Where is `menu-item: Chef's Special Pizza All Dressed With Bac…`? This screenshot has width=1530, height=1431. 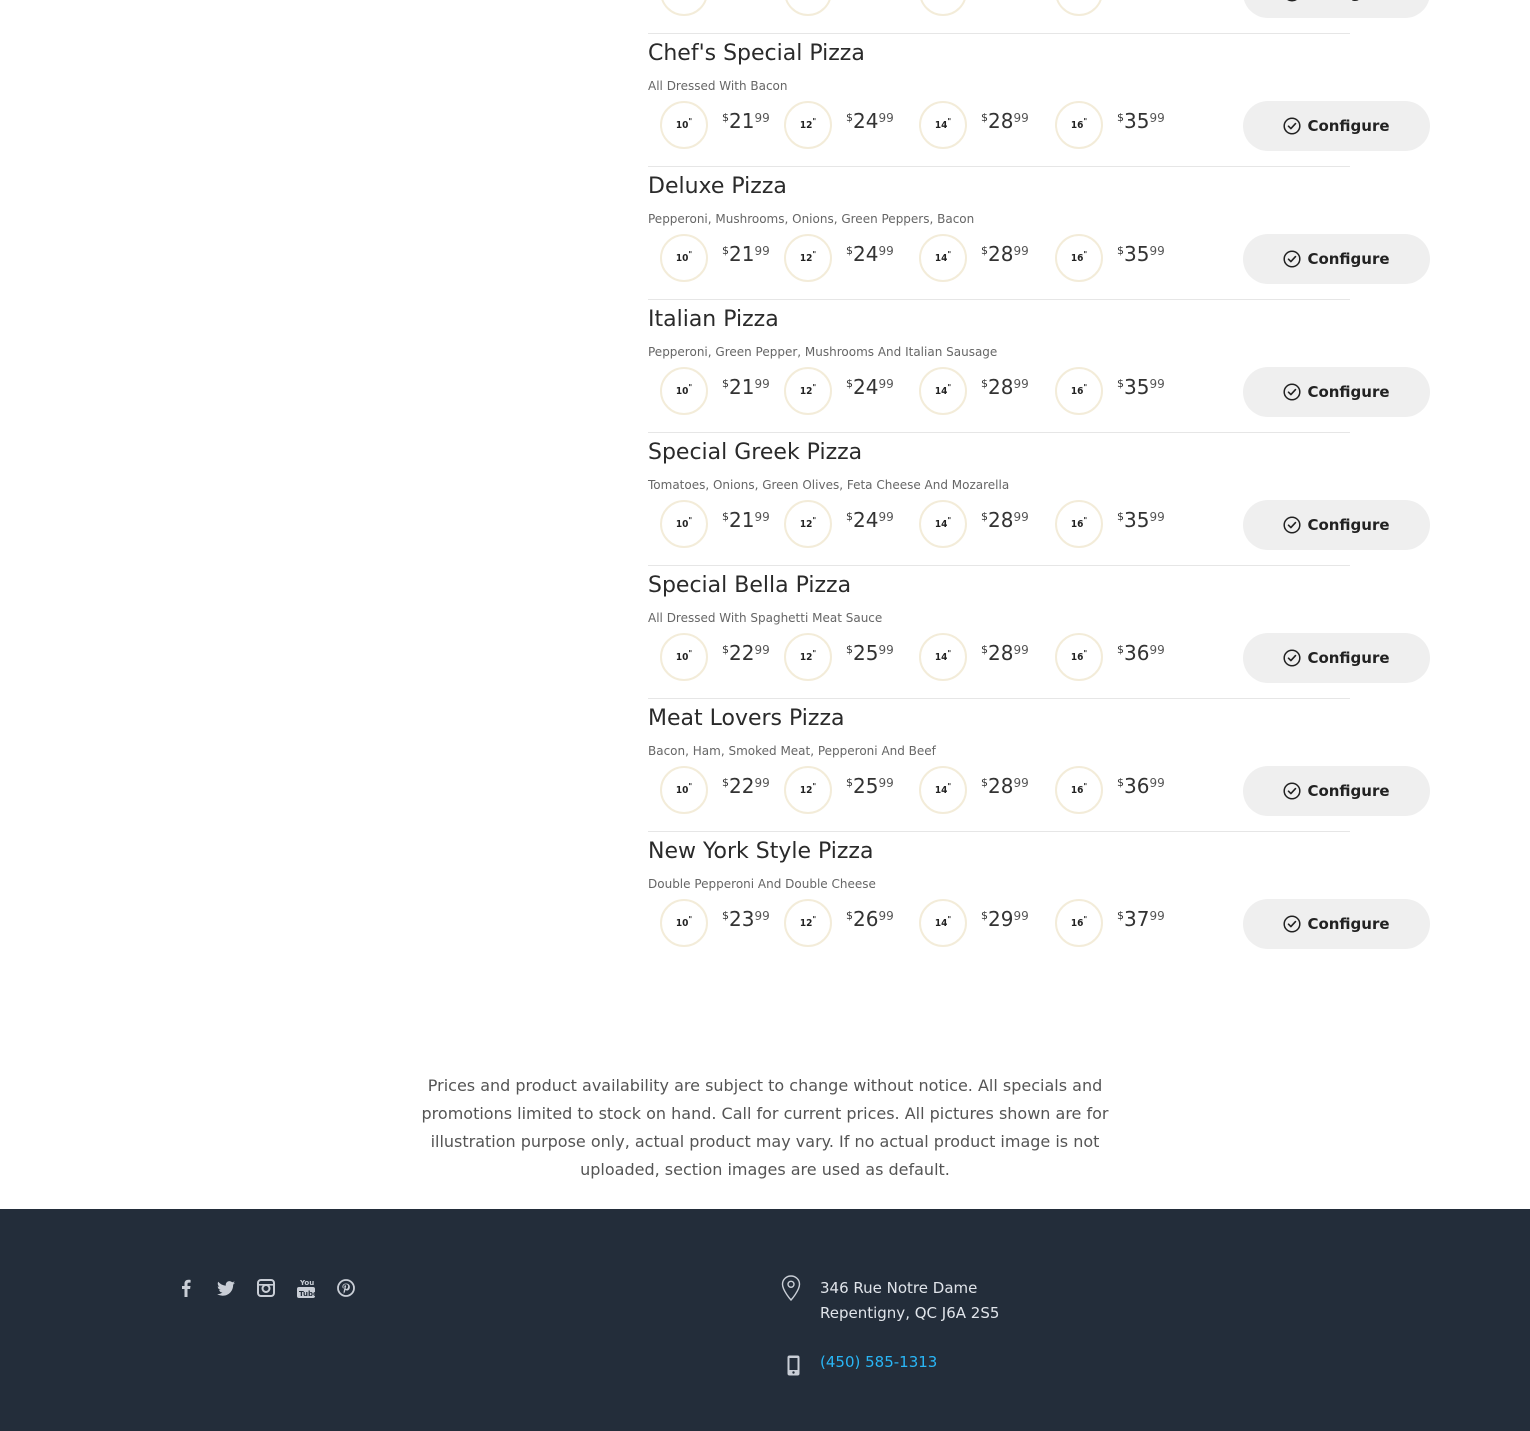
menu-item: Chef's Special Pizza All Dressed With Bac… is located at coordinates (1039, 99).